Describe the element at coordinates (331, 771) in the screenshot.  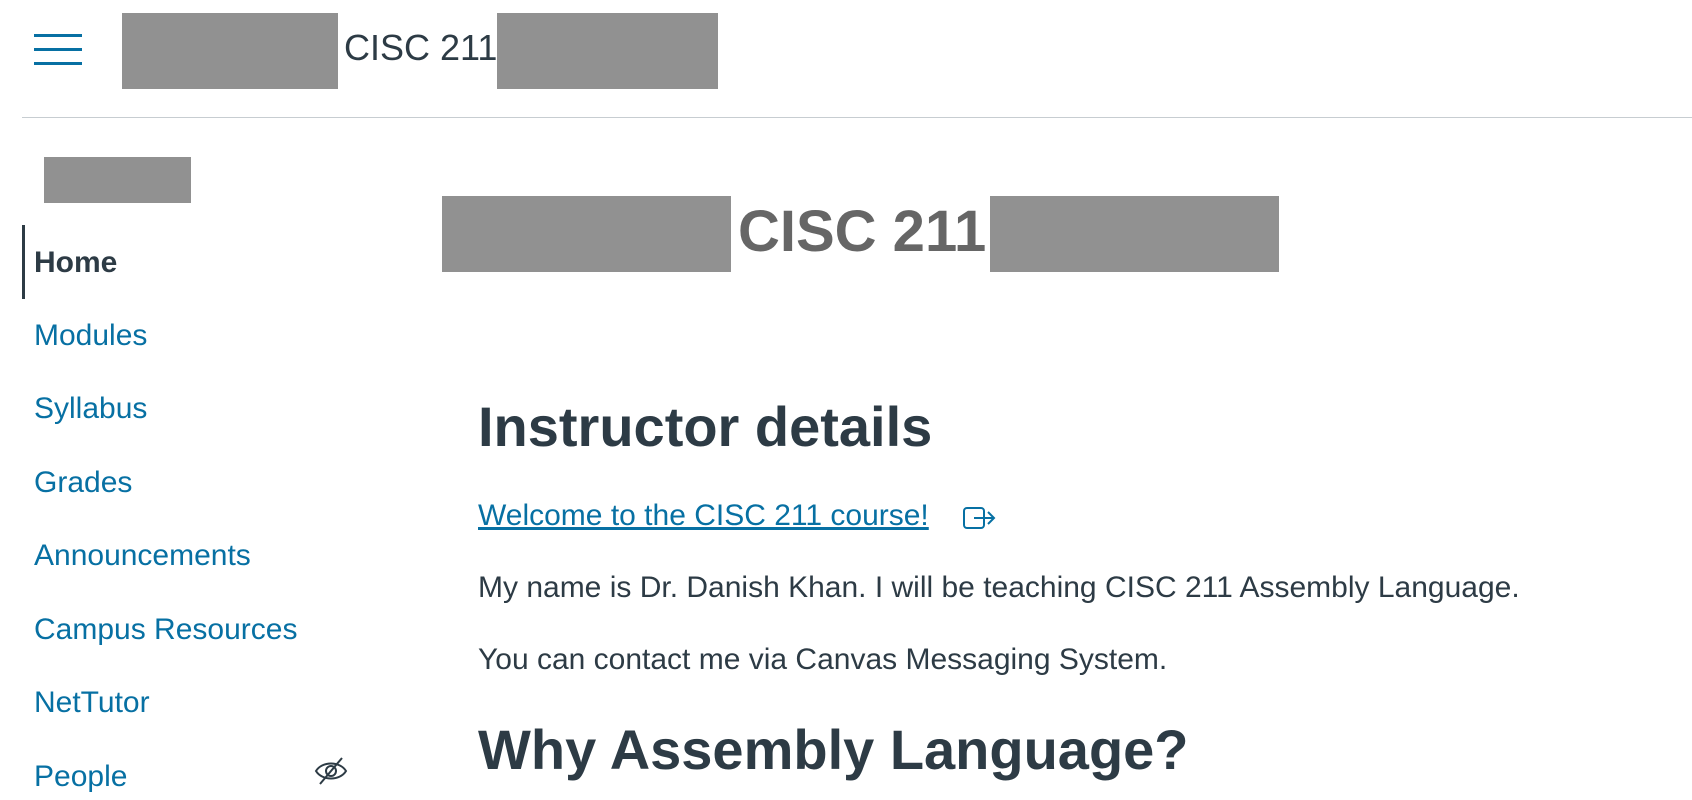
I see `eye-slash-icon` at that location.